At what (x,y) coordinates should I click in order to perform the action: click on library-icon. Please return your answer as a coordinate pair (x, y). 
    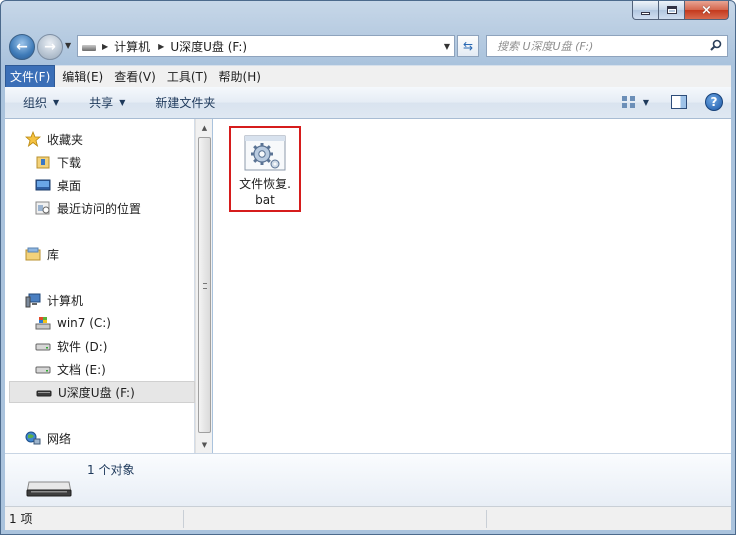
    Looking at the image, I should click on (33, 254).